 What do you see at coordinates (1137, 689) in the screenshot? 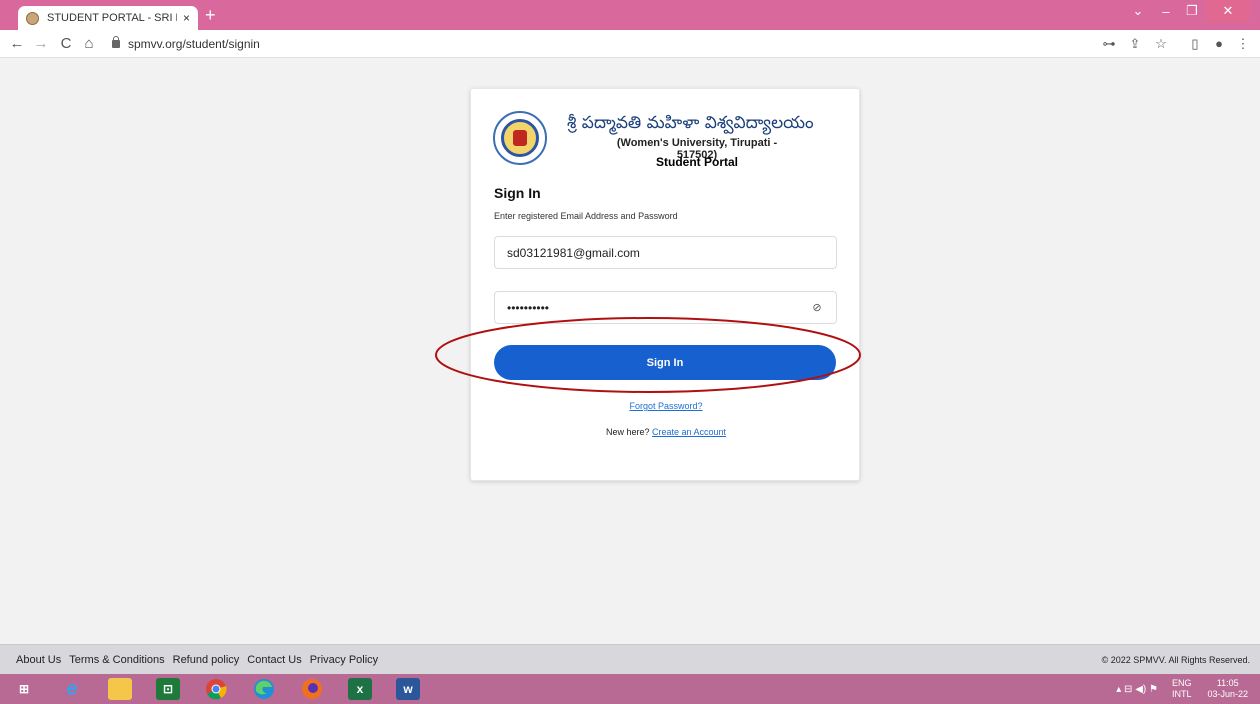
I see `tray-icons: ▴ ⊟ ◀) ⚑` at bounding box center [1137, 689].